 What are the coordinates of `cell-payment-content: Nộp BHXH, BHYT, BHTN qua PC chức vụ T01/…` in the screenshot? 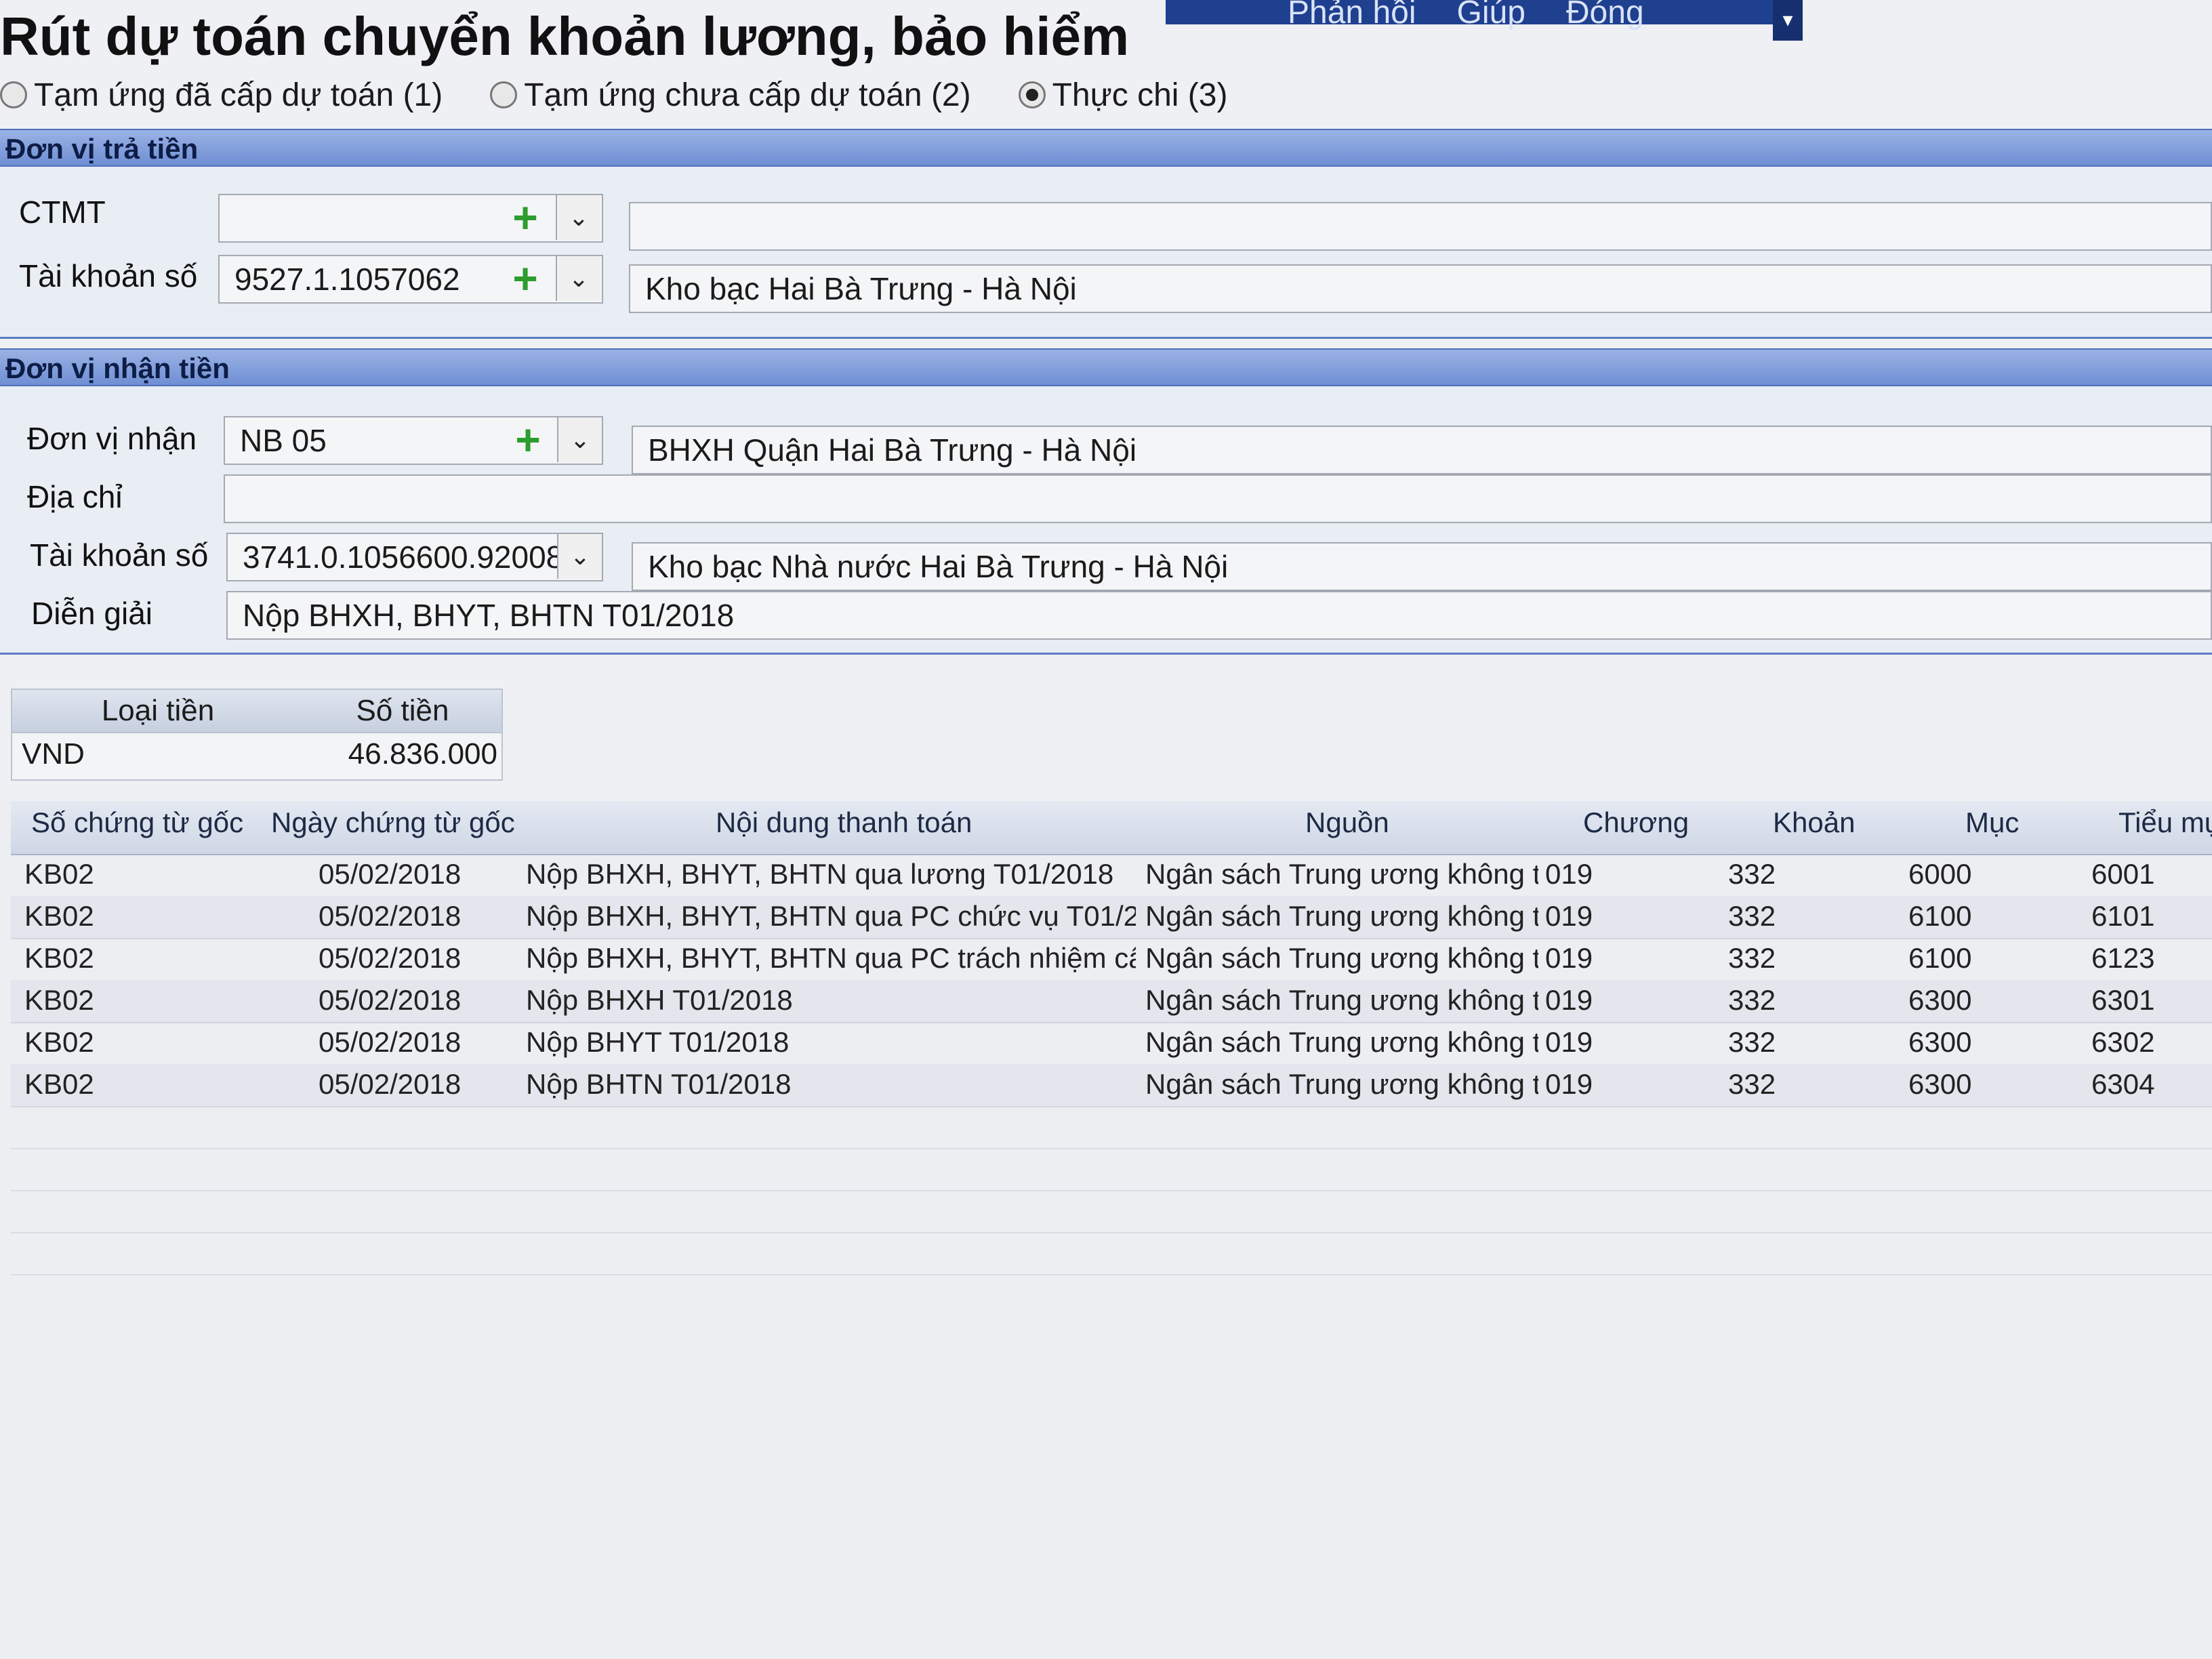 It's located at (831, 916).